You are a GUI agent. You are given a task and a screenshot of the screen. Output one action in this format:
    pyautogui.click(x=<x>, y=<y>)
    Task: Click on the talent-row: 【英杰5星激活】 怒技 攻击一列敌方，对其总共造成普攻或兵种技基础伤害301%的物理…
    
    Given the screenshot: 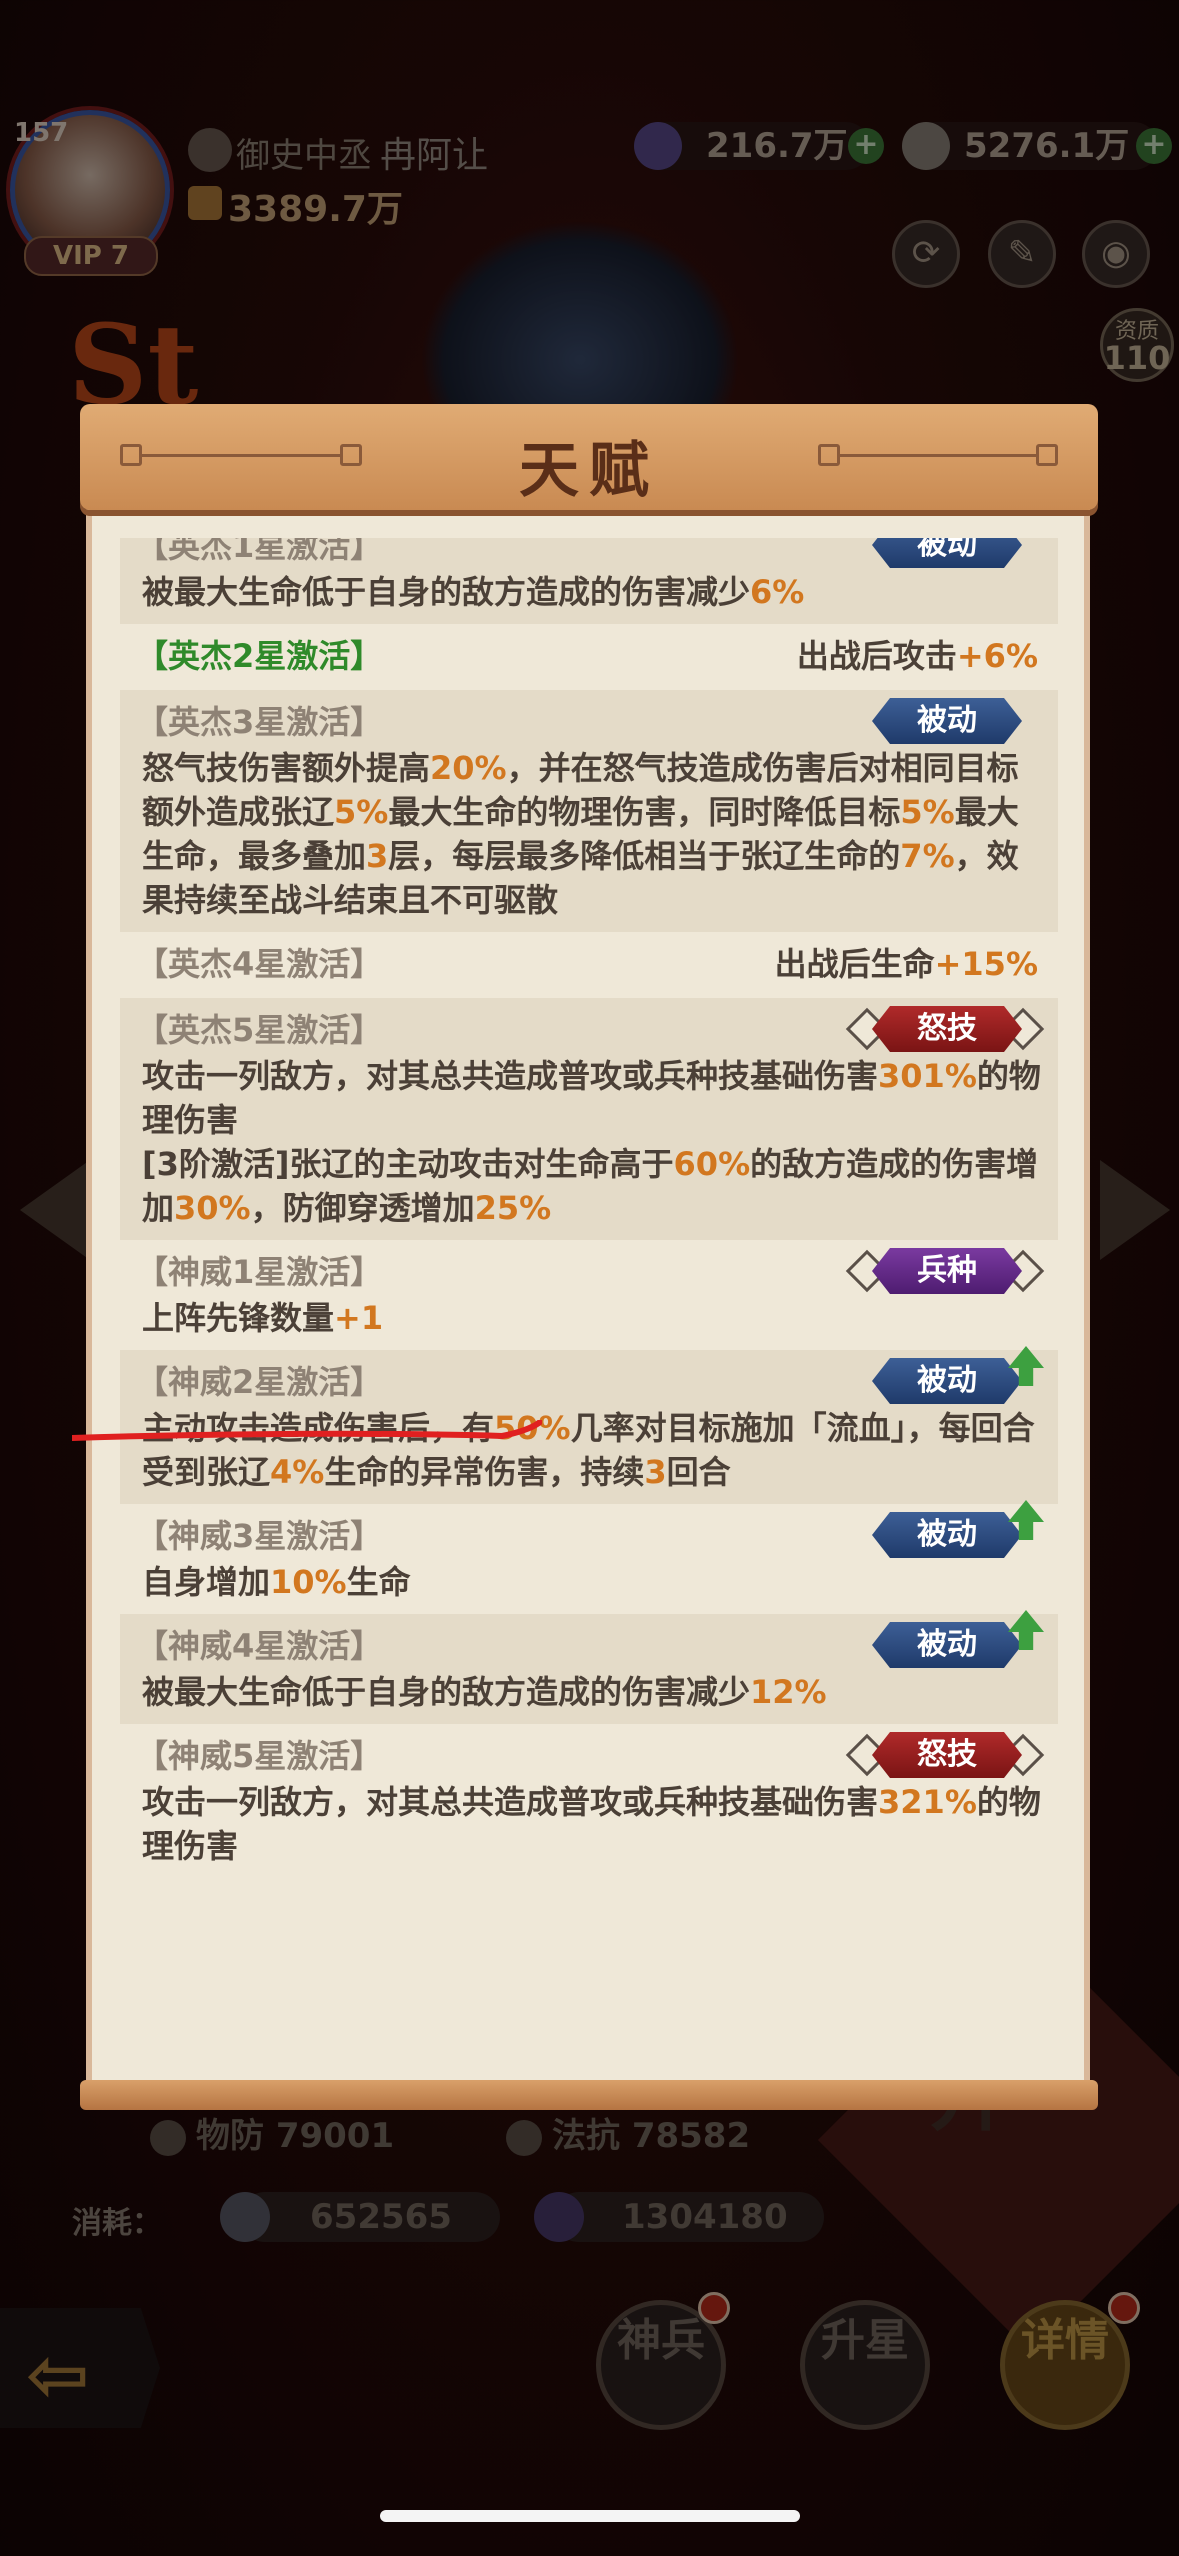 What is the action you would take?
    pyautogui.click(x=589, y=1119)
    